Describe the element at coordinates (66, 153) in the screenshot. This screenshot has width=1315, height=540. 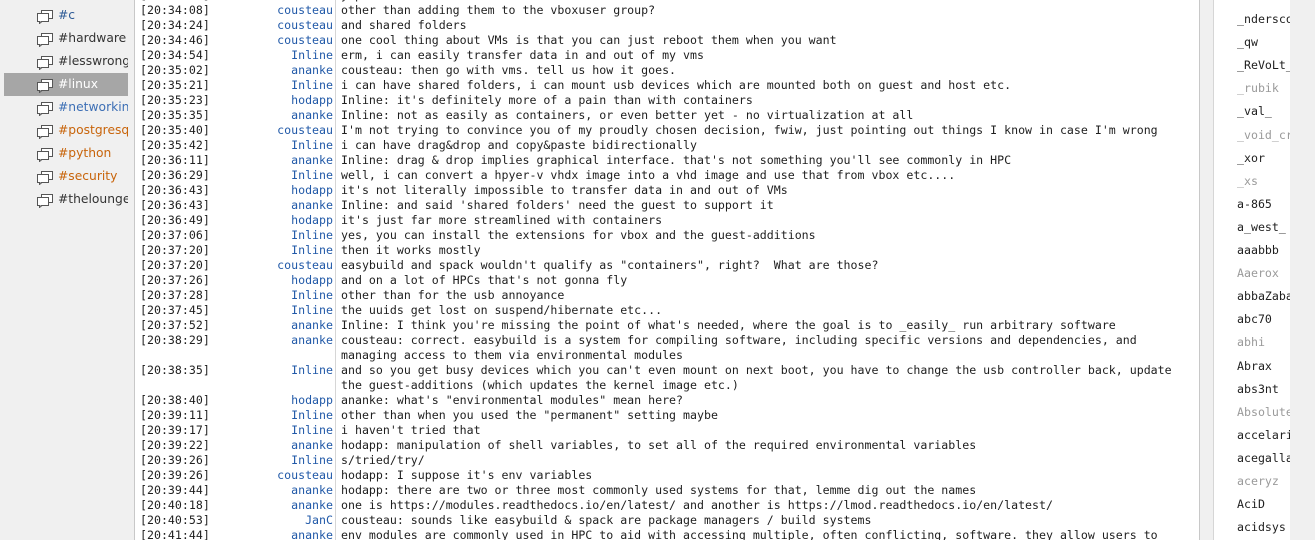
I see `channel-item: #python` at that location.